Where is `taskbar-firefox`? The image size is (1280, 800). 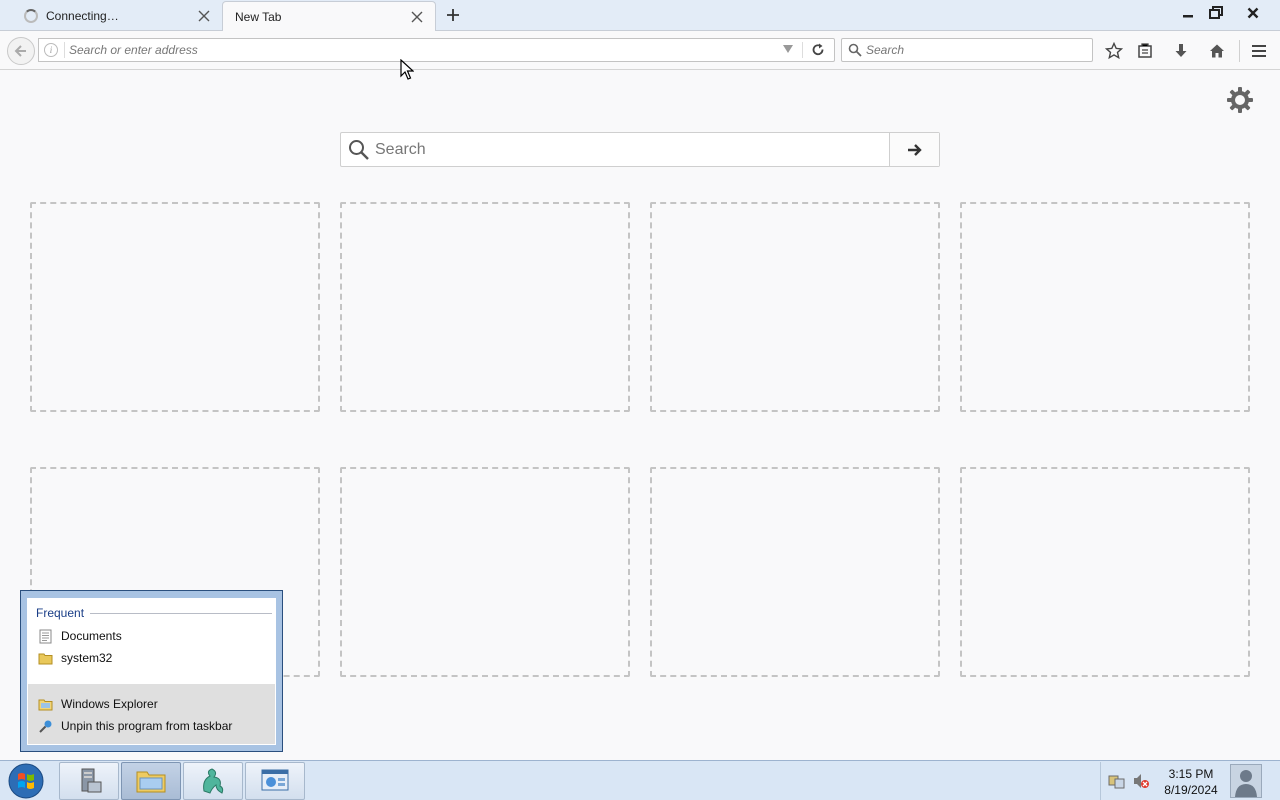
taskbar-firefox is located at coordinates (275, 781).